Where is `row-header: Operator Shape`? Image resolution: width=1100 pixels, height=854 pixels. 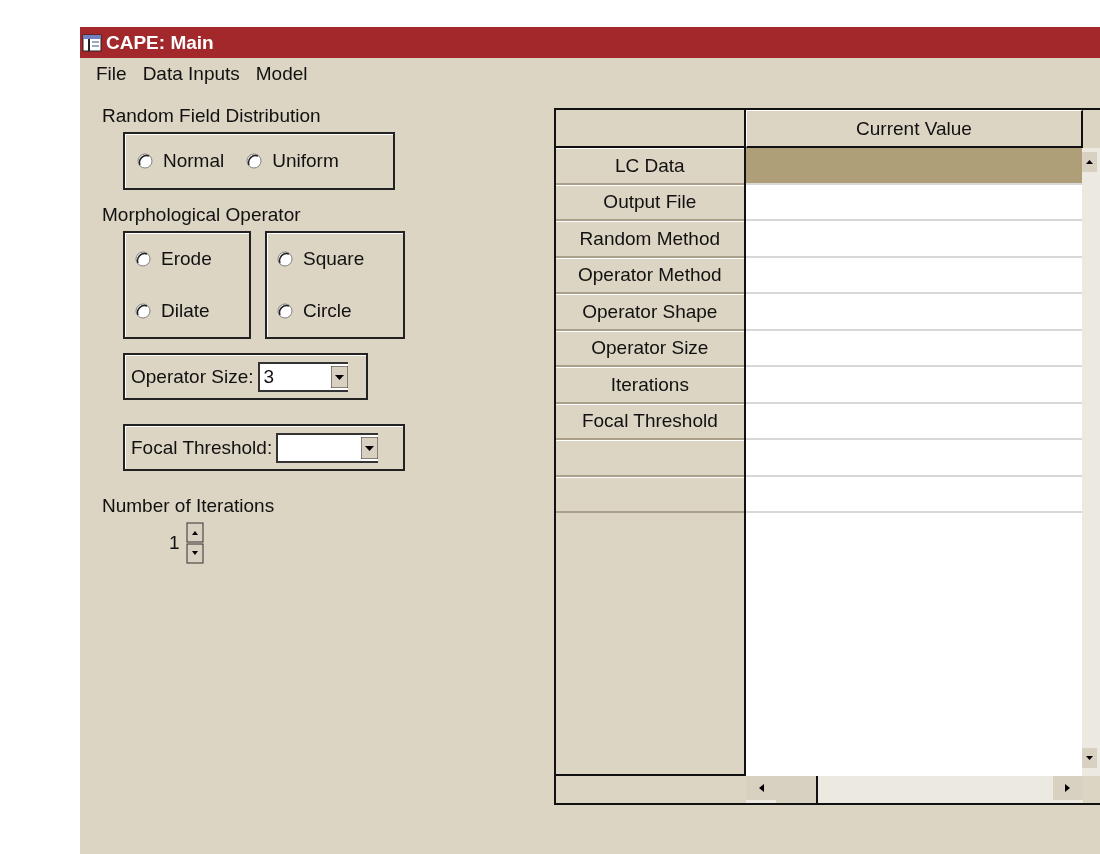
row-header: Operator Shape is located at coordinates (650, 312).